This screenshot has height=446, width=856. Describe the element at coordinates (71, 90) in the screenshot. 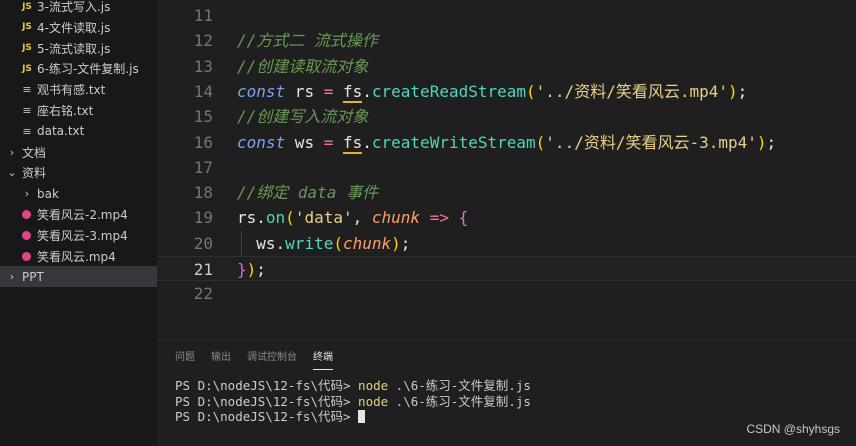

I see `tree-item-label: 观书有感.txt` at that location.